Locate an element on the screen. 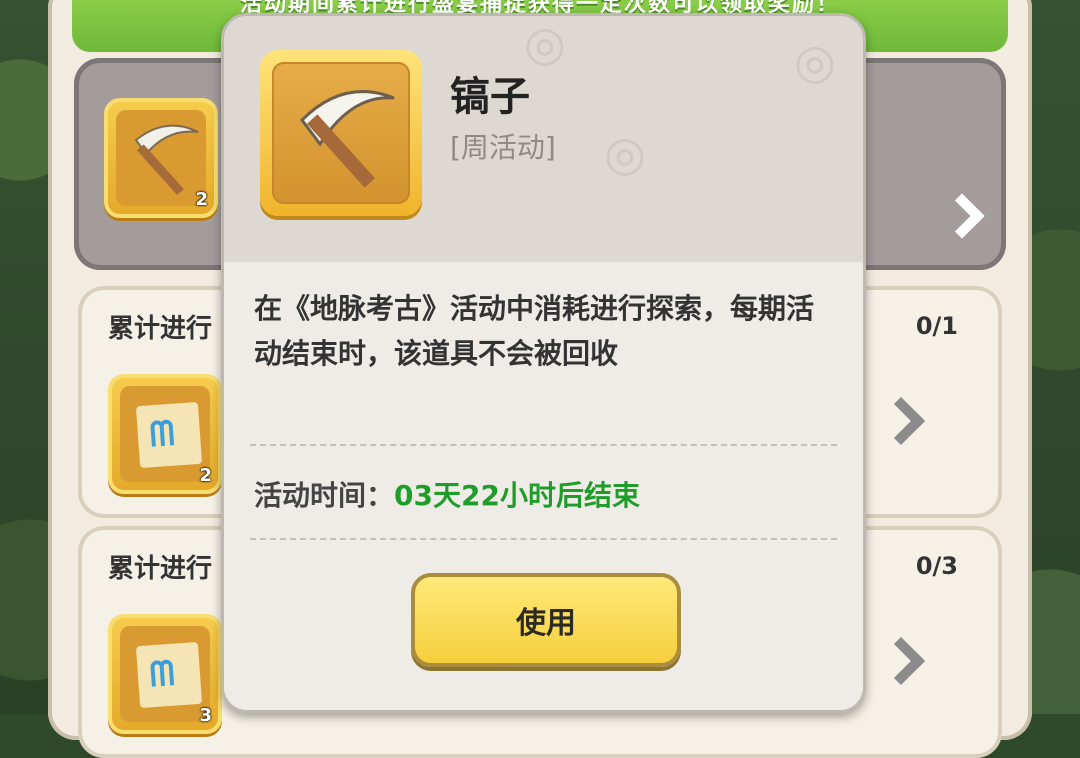 The image size is (1080, 758). task-progress: 0/3 is located at coordinates (936, 566).